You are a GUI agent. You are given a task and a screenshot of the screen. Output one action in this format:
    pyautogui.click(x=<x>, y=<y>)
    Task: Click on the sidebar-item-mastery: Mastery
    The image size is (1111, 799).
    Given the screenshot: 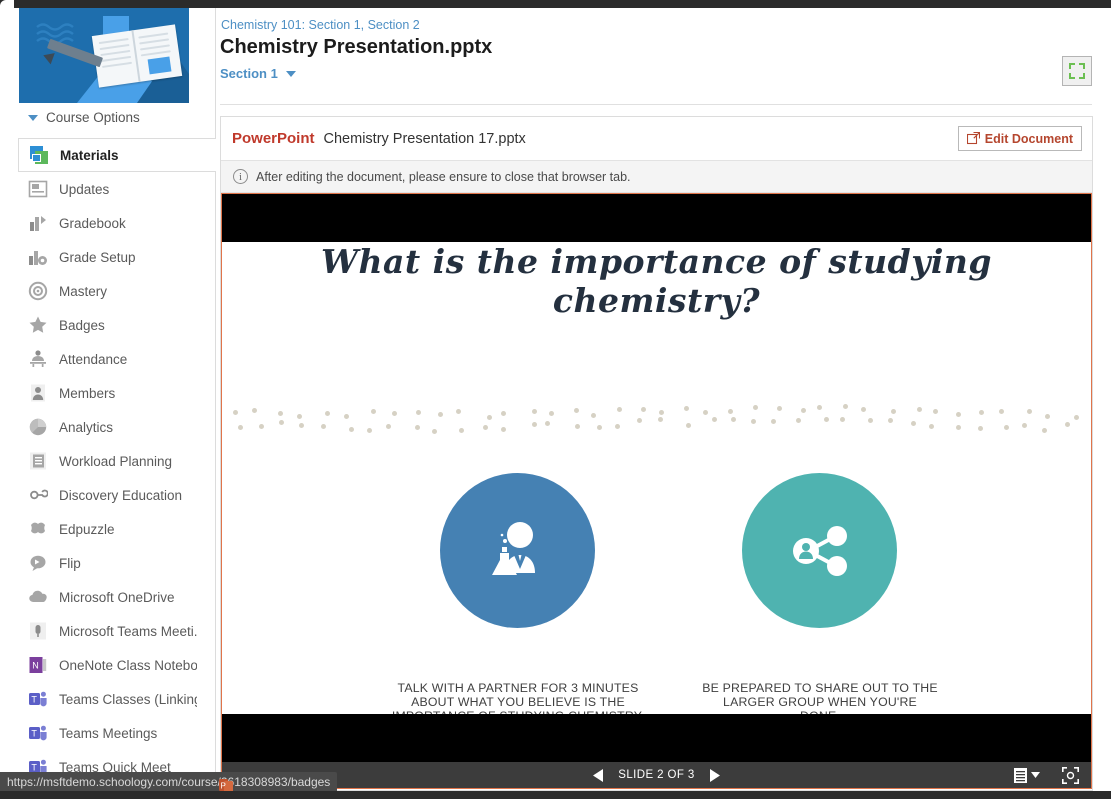 What is the action you would take?
    pyautogui.click(x=108, y=291)
    